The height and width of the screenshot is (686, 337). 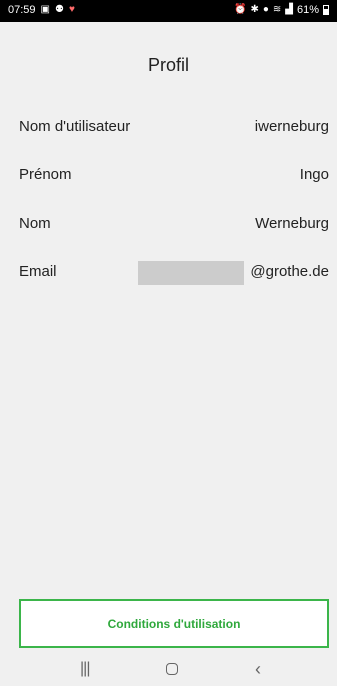 I want to click on bluetooth-icon: ✱, so click(x=254, y=9).